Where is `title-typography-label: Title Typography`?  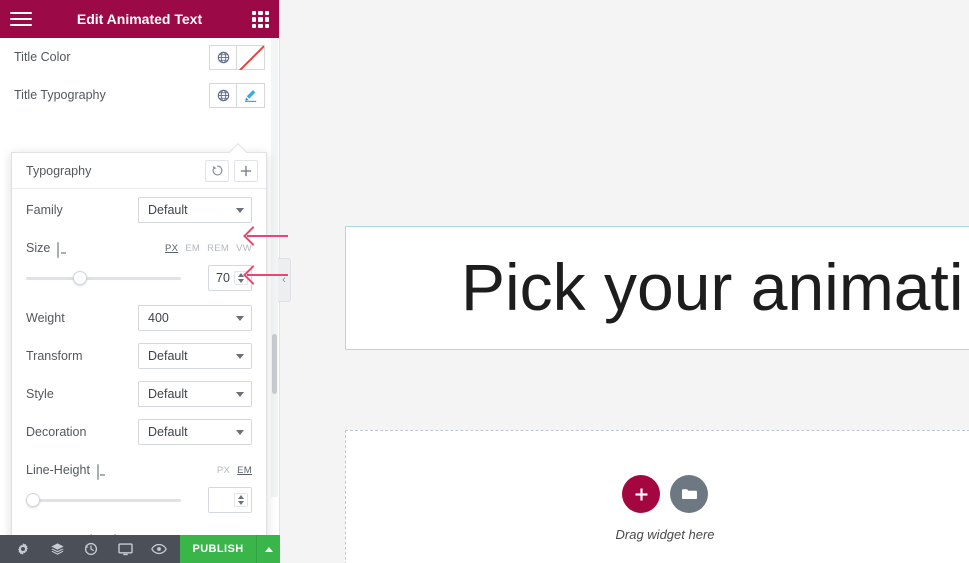
title-typography-label: Title Typography is located at coordinates (60, 95).